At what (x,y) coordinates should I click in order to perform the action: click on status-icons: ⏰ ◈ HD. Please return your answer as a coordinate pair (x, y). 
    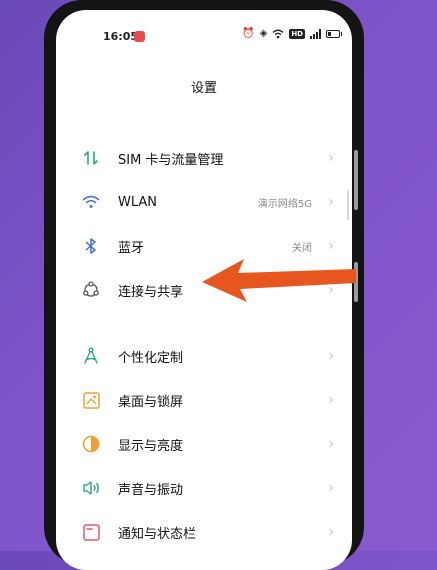
    Looking at the image, I should click on (292, 33).